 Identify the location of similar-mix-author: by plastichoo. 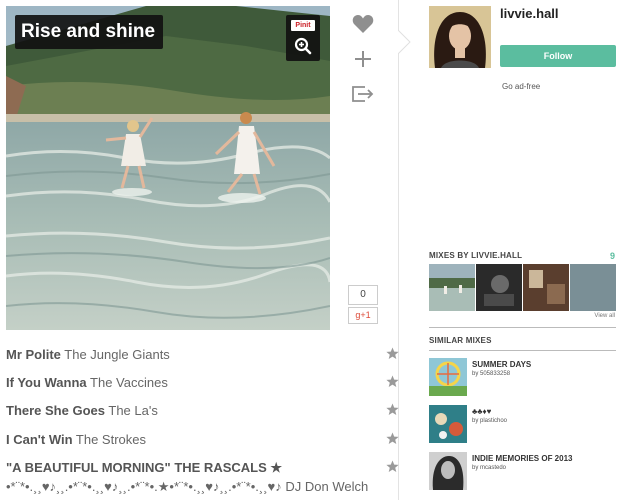
(490, 421).